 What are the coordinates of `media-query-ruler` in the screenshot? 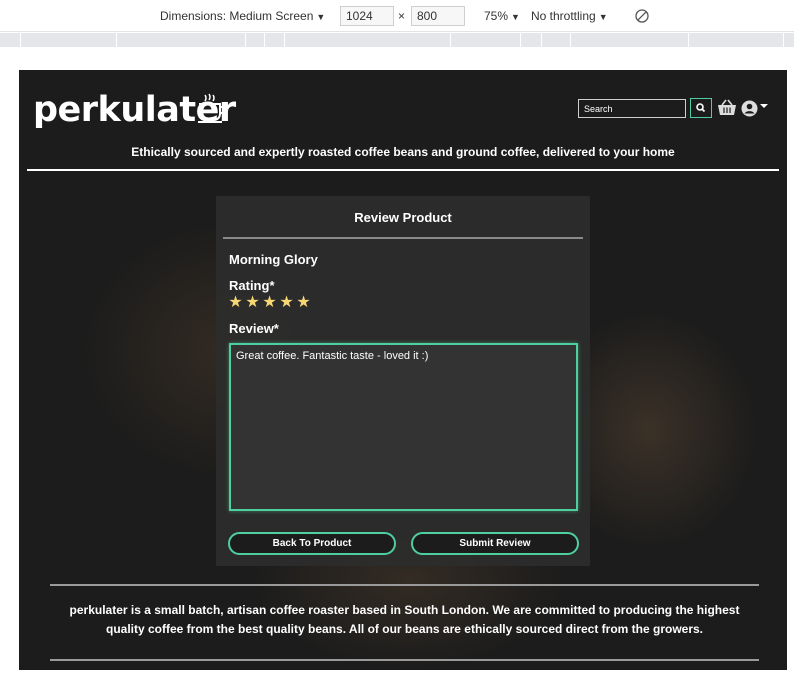 It's located at (397, 40).